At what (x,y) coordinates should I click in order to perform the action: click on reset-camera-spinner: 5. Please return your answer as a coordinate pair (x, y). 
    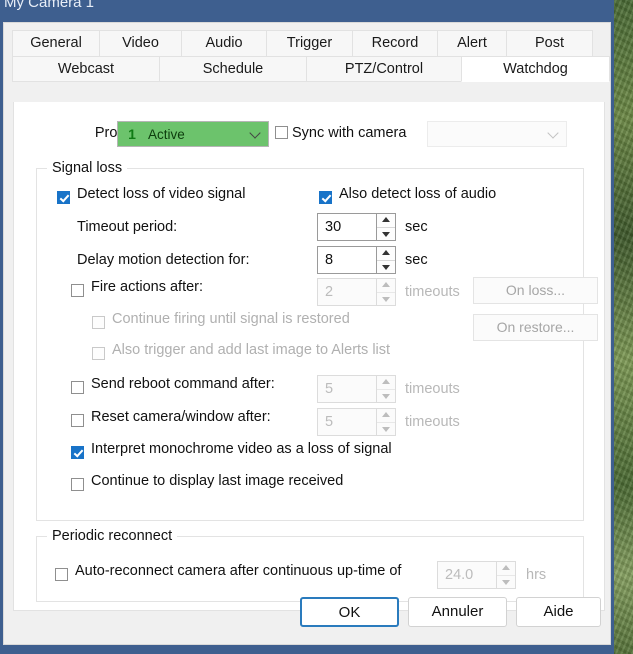
    Looking at the image, I should click on (356, 422).